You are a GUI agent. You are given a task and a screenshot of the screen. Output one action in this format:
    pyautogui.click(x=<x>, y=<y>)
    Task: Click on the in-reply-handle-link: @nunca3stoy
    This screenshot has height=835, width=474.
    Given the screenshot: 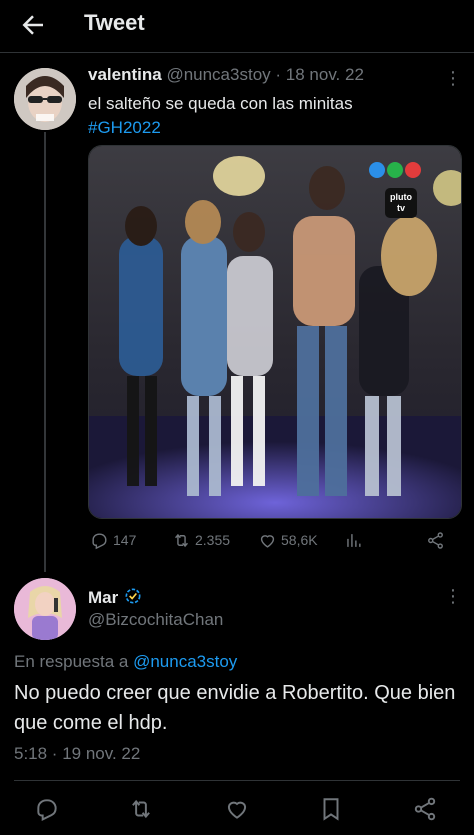 What is the action you would take?
    pyautogui.click(x=185, y=661)
    